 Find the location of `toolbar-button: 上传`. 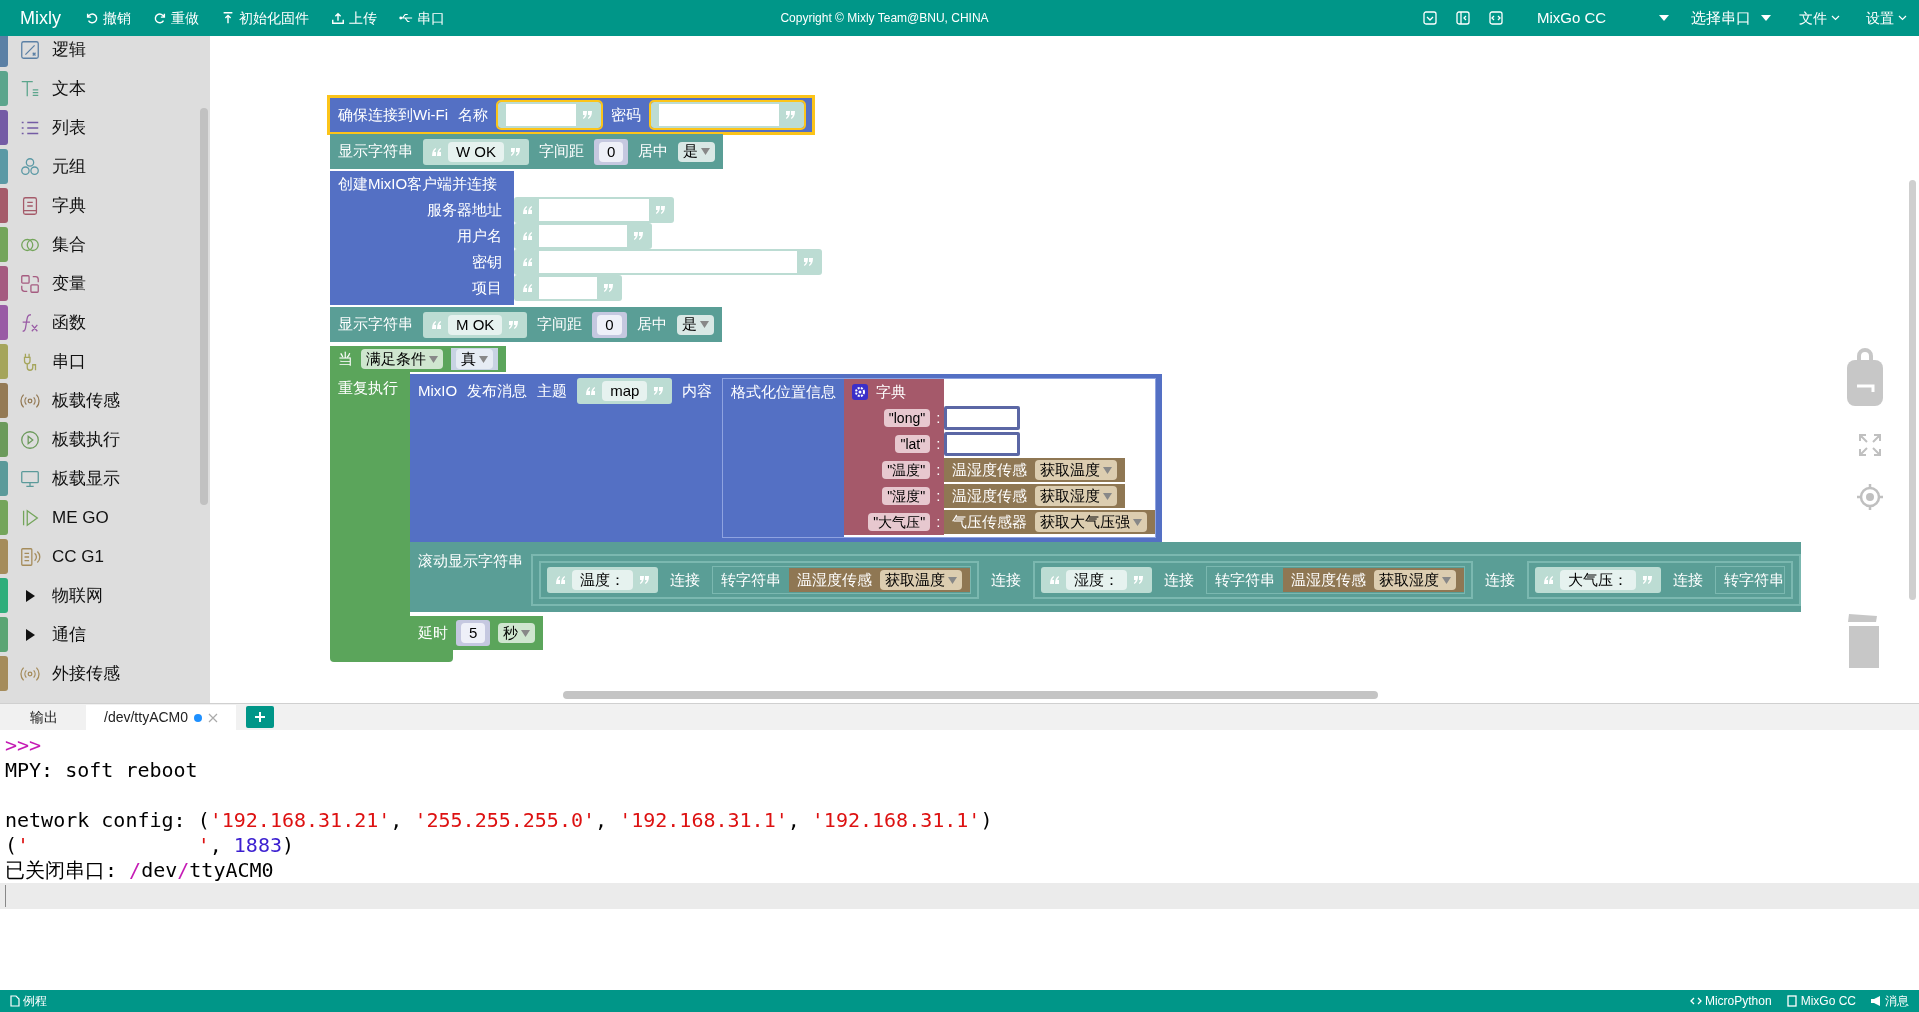

toolbar-button: 上传 is located at coordinates (354, 18).